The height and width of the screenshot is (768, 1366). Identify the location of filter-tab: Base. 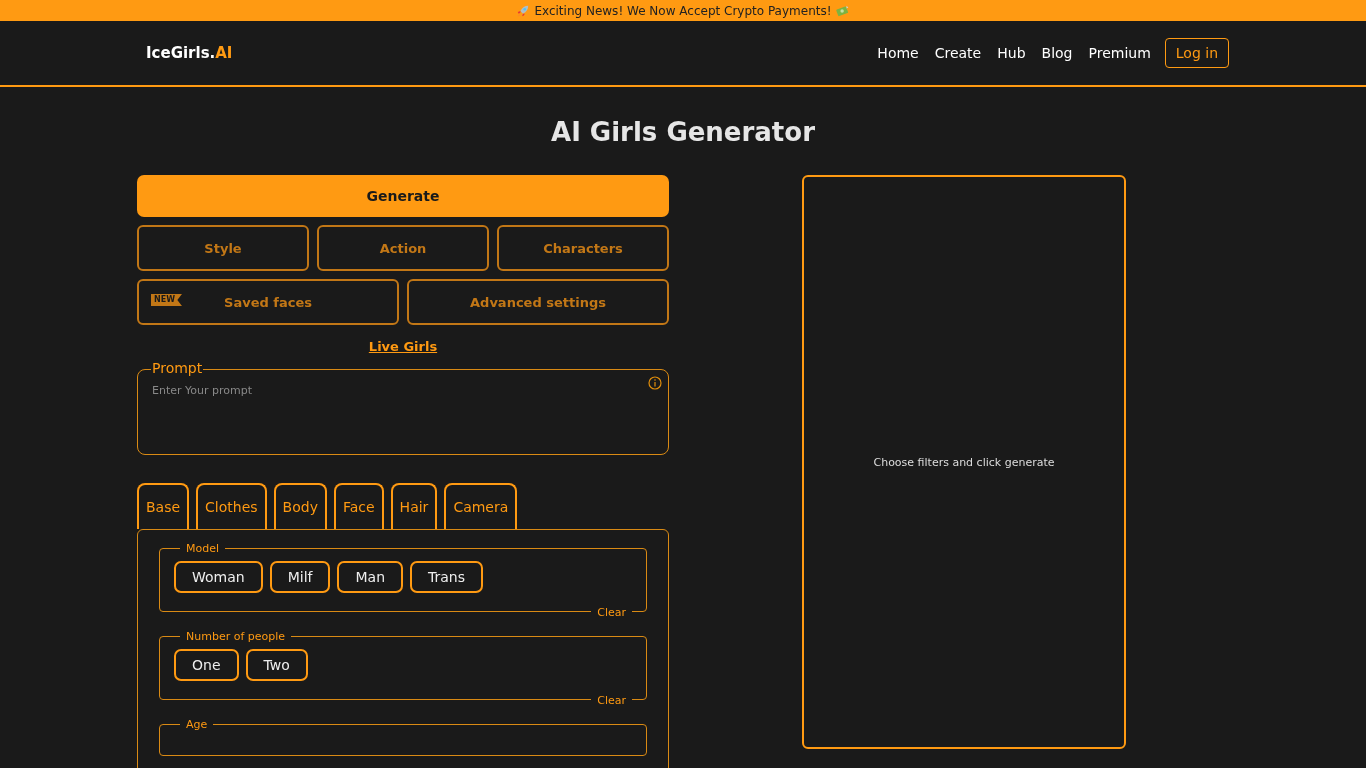
(163, 506).